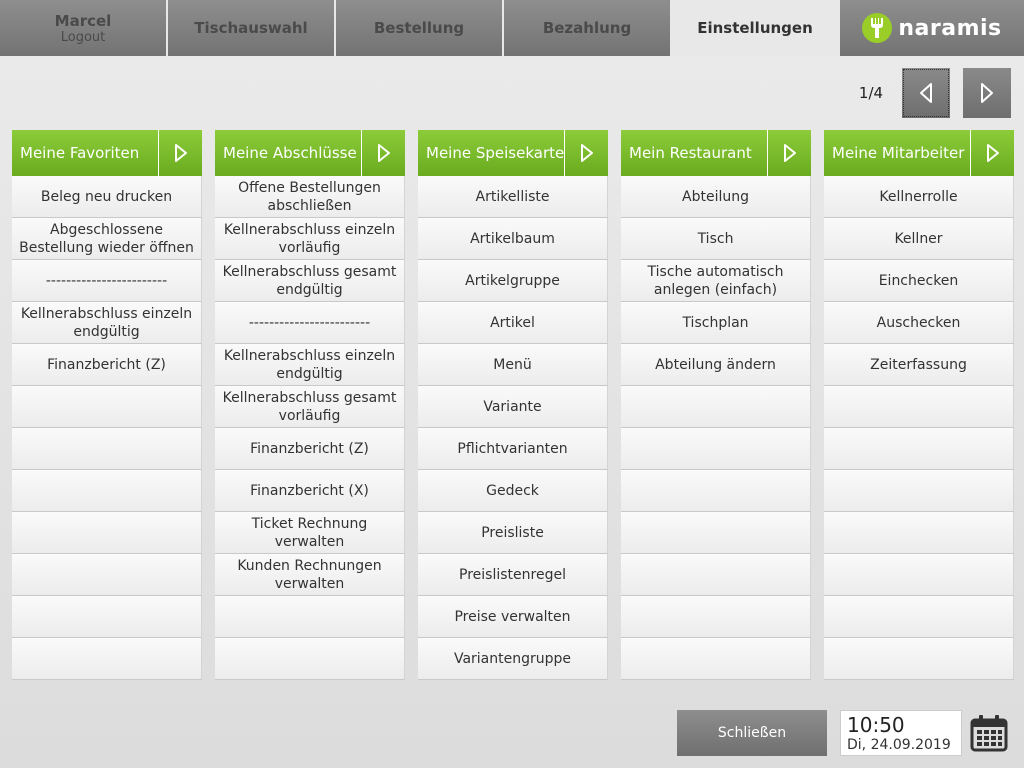 The height and width of the screenshot is (768, 1024). Describe the element at coordinates (716, 197) in the screenshot. I see `menu-item: Abteilung` at that location.